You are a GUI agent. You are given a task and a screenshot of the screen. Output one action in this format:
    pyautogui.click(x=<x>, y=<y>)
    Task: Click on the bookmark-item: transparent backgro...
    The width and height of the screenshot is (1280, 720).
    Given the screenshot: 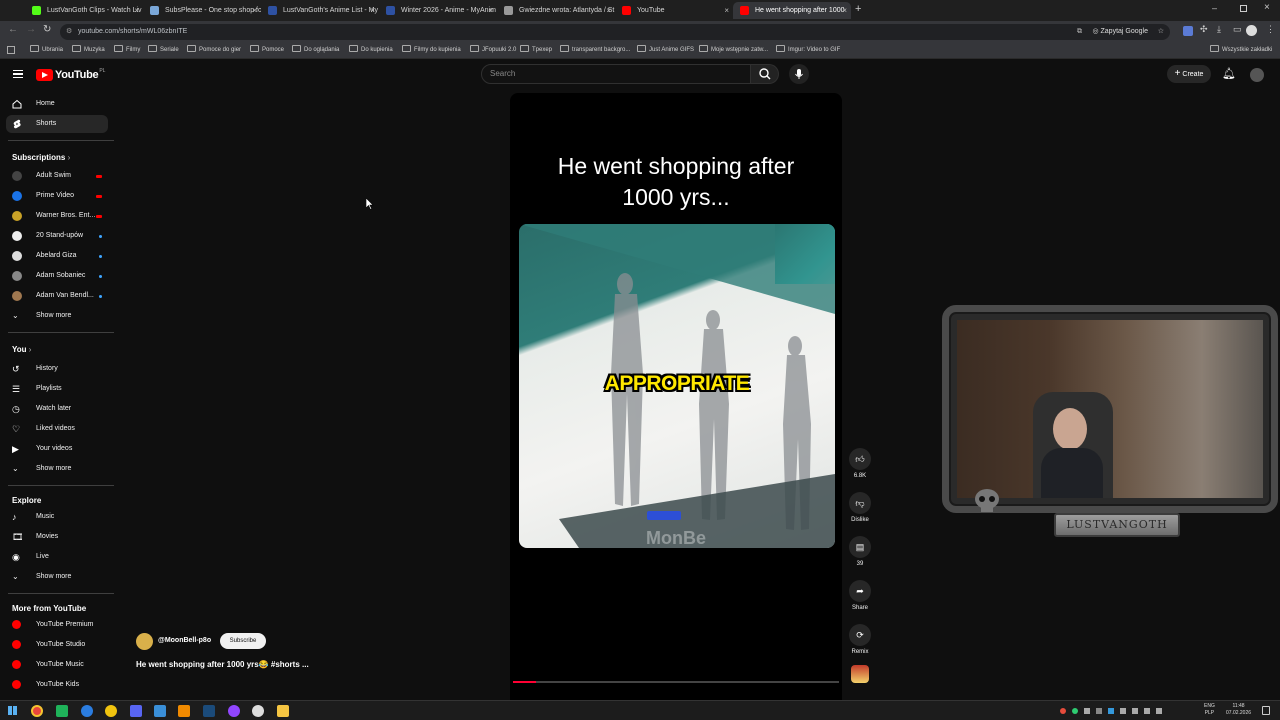 What is the action you would take?
    pyautogui.click(x=595, y=50)
    